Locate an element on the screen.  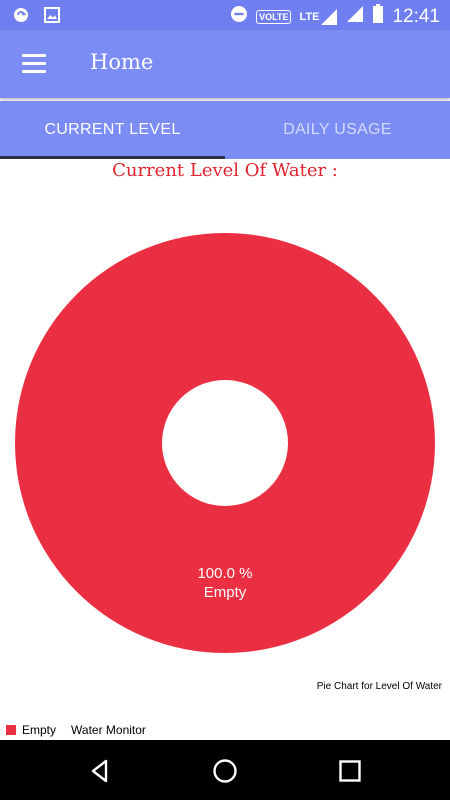
tab-current-level: CURRENT LEVEL is located at coordinates (112, 130).